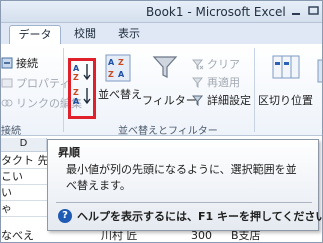 The width and height of the screenshot is (323, 243). What do you see at coordinates (24, 209) in the screenshot?
I see `sheet-cell: ゃ` at bounding box center [24, 209].